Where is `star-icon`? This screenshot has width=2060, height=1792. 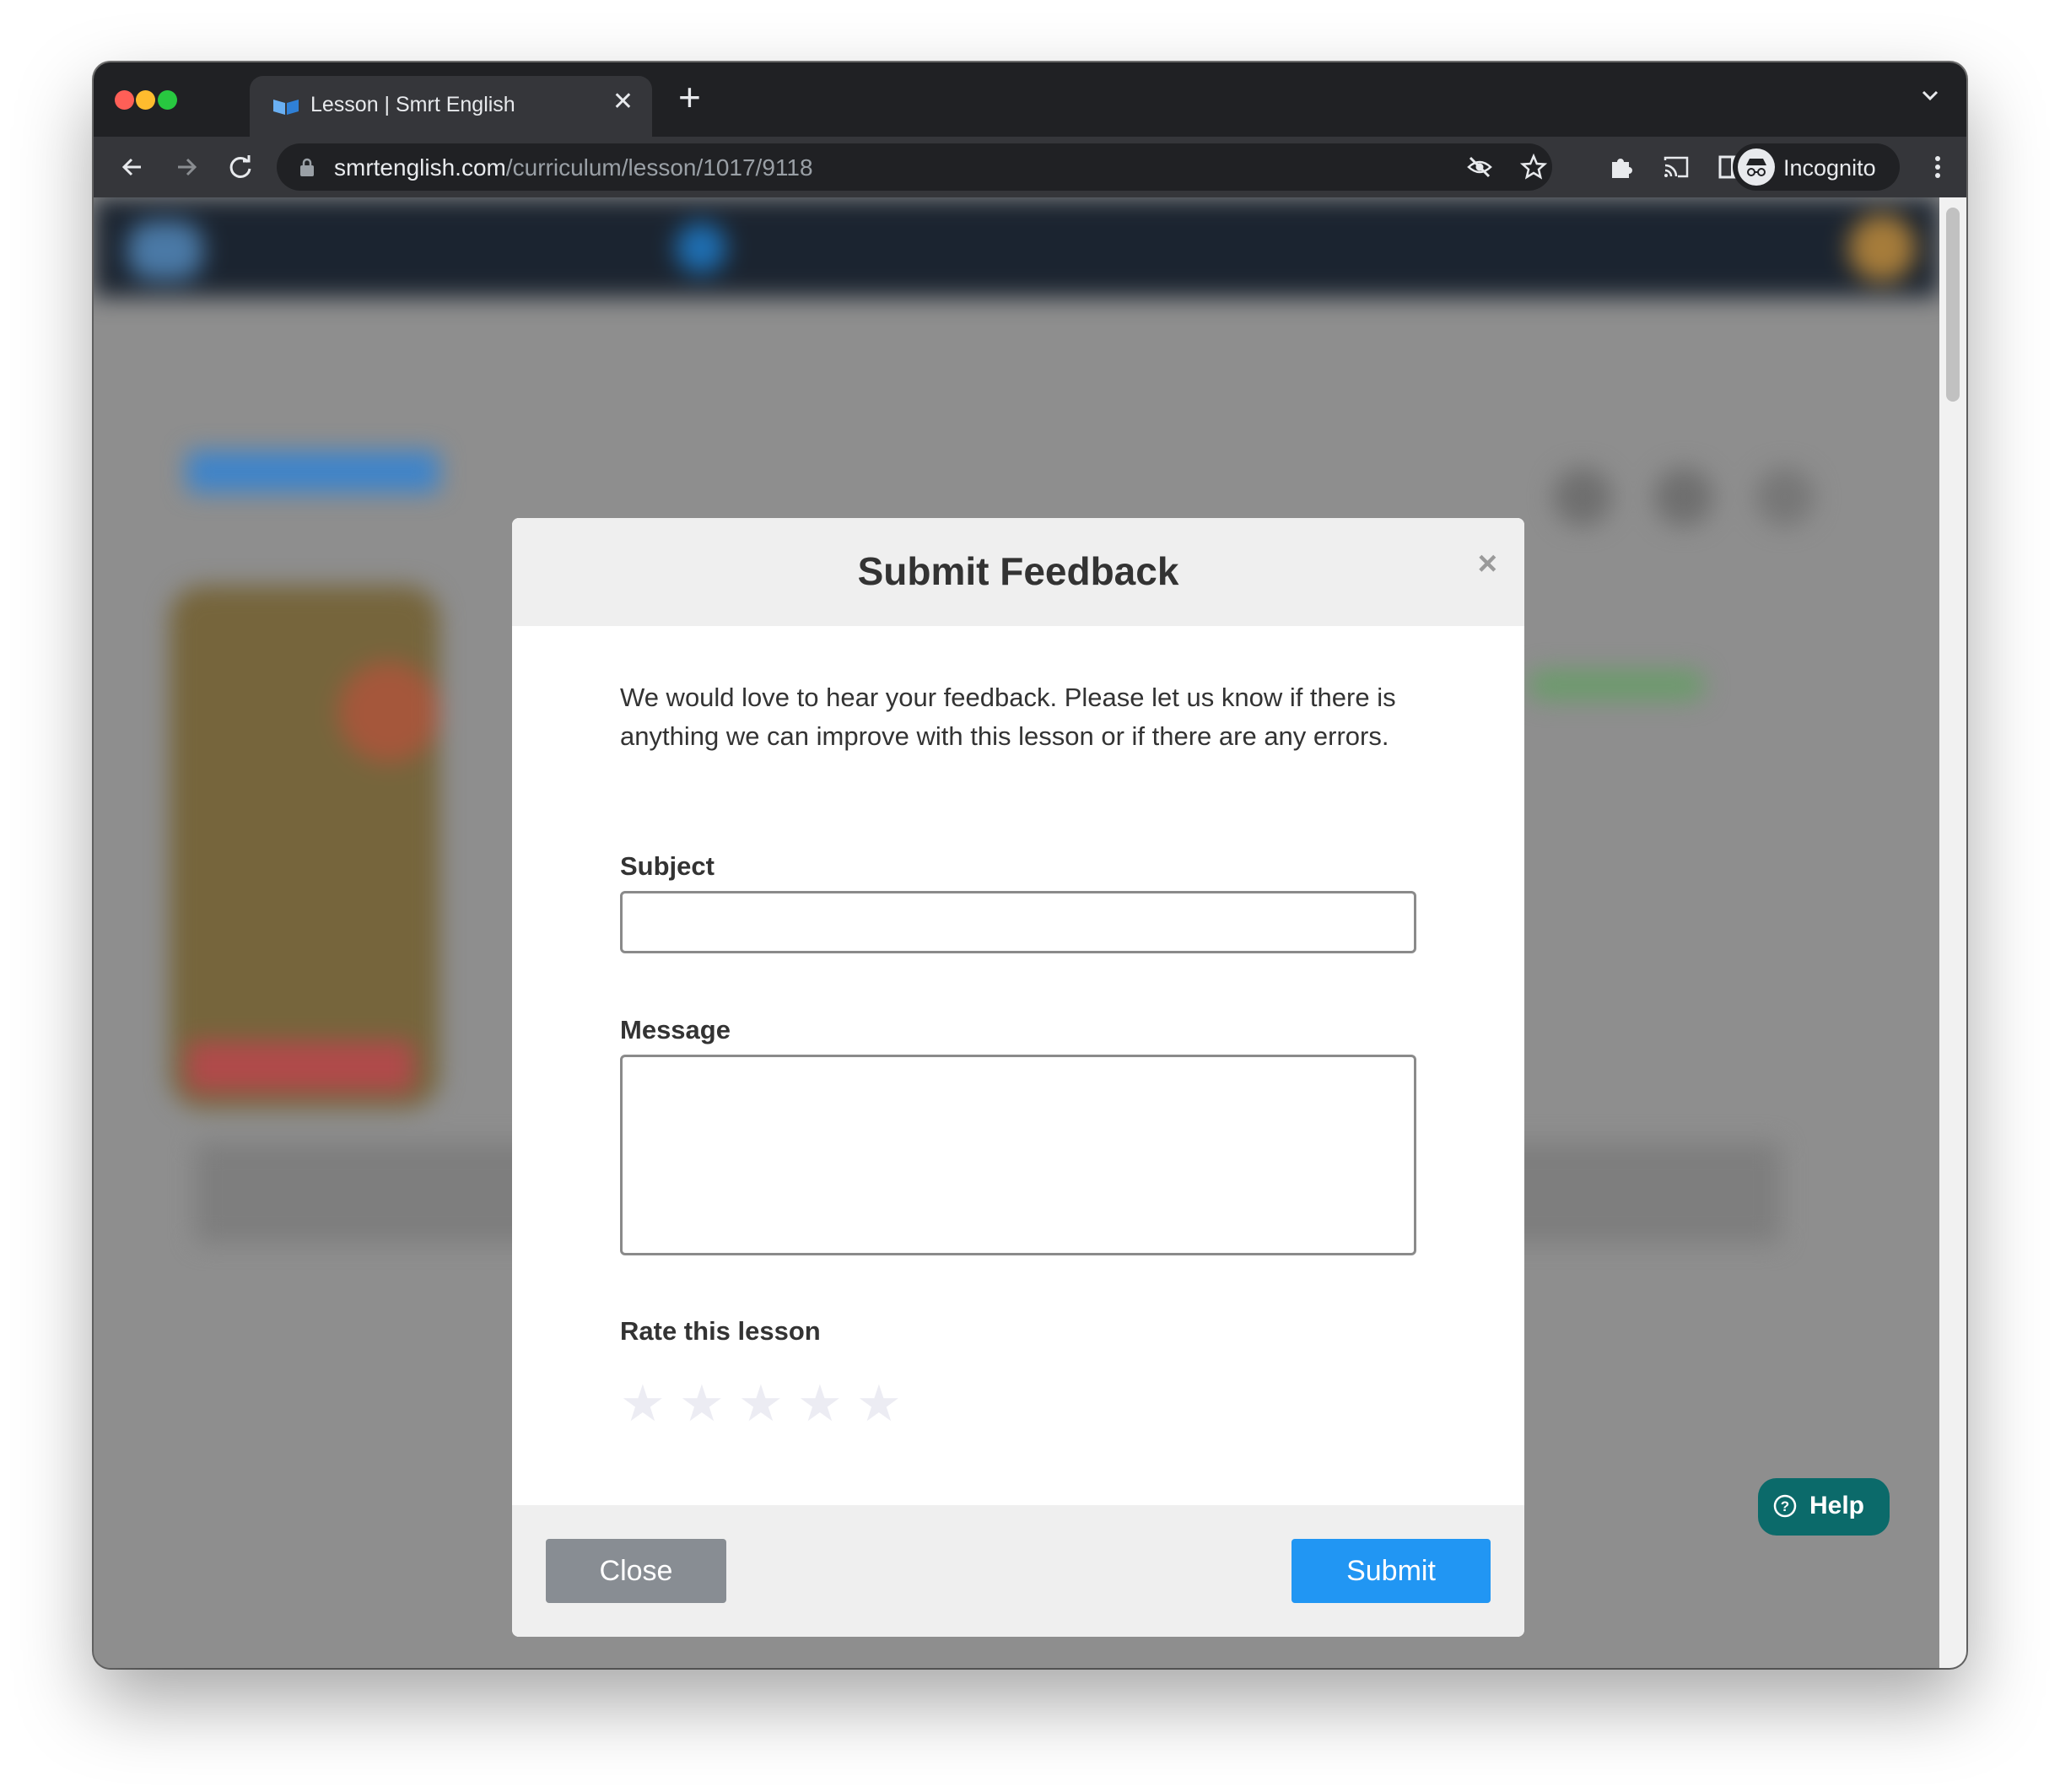 star-icon is located at coordinates (1533, 168).